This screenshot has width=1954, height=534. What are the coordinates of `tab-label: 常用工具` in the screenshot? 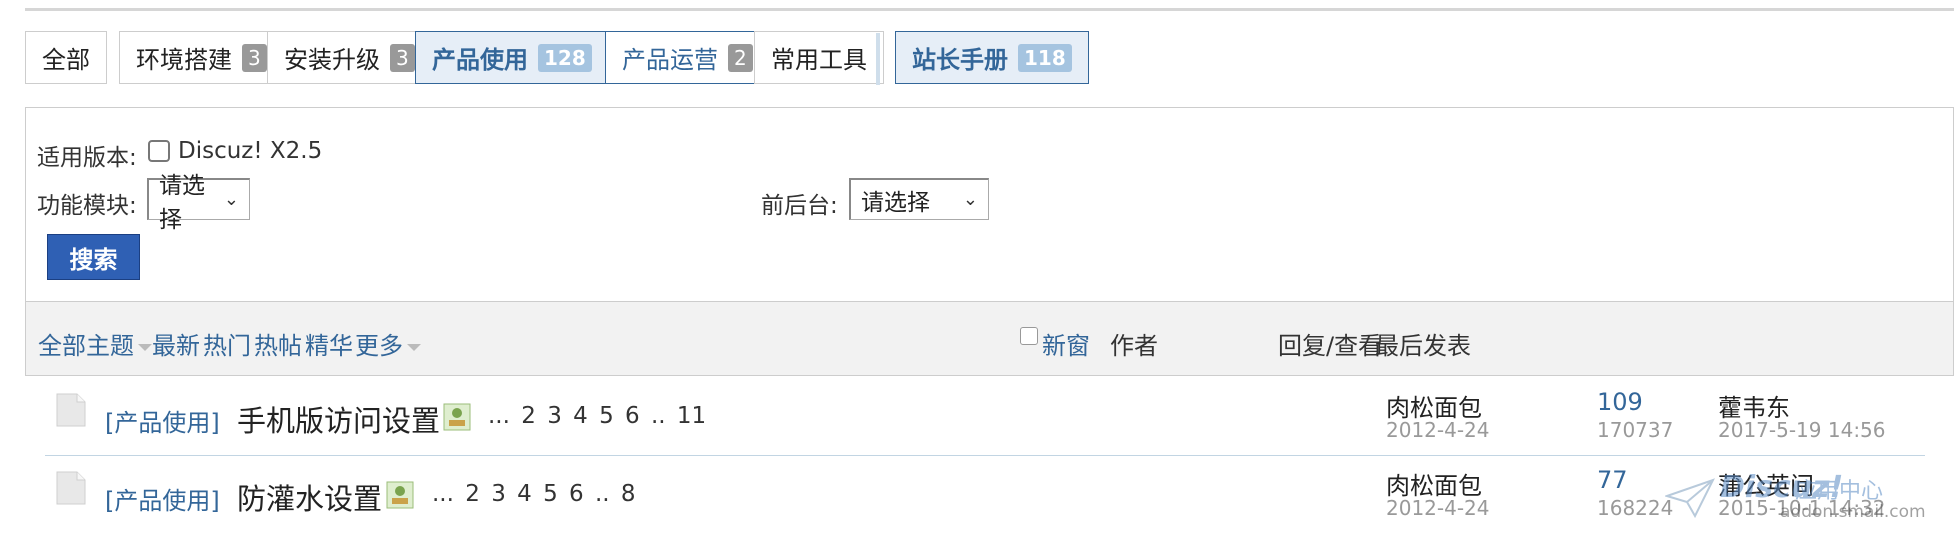 It's located at (819, 60).